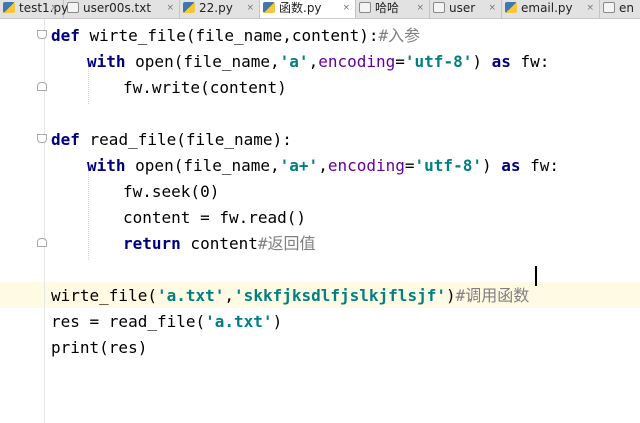 The width and height of the screenshot is (640, 423). I want to click on text-caret, so click(536, 276).